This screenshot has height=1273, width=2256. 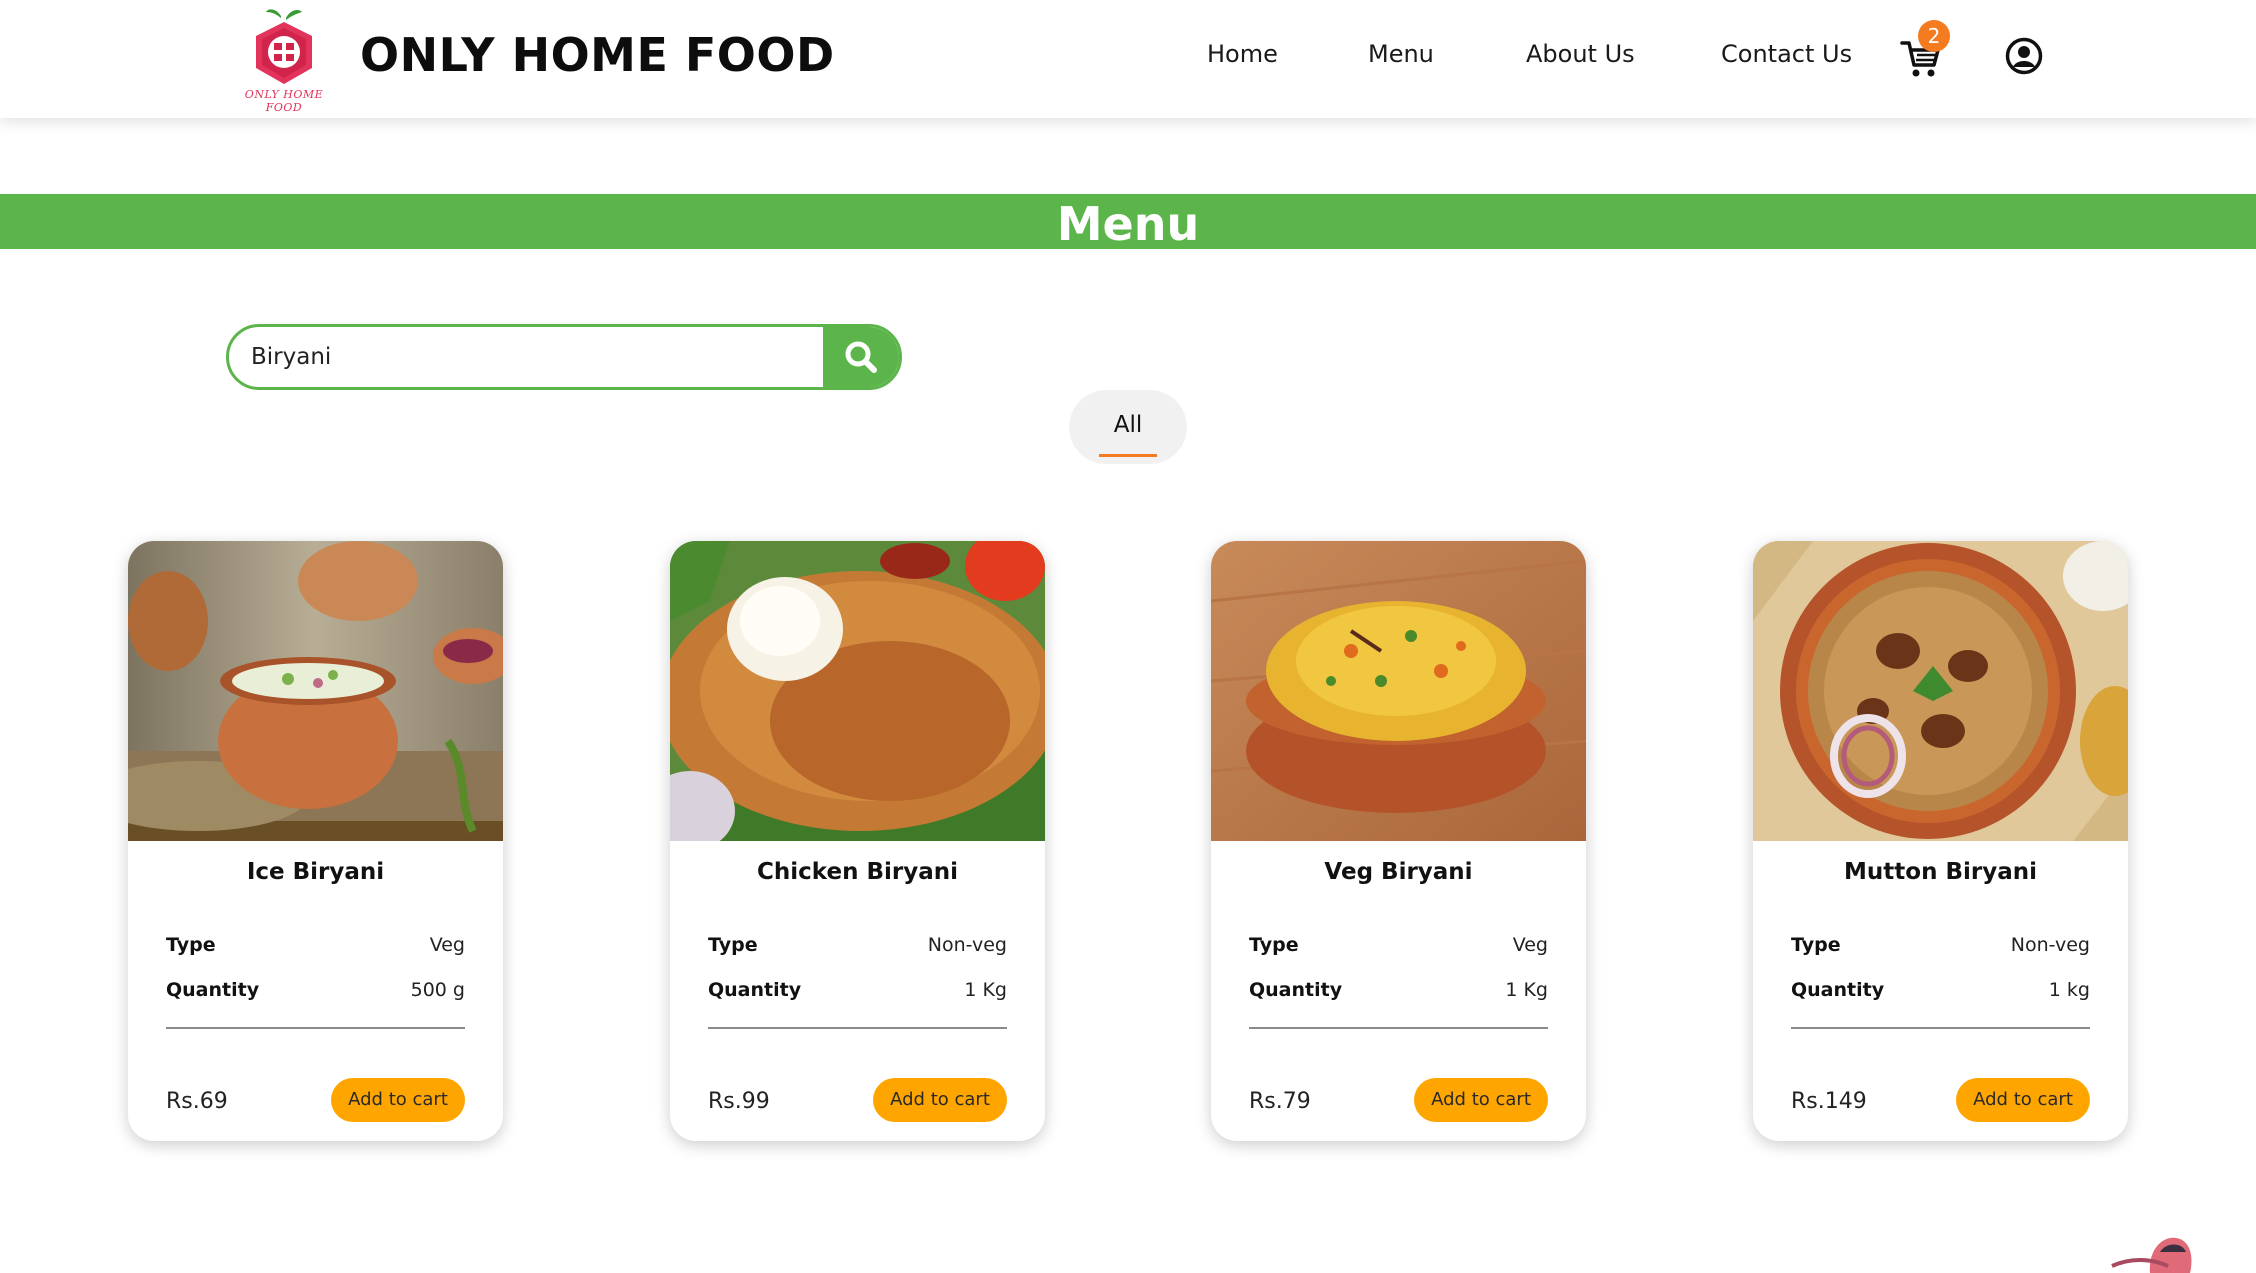 I want to click on user-circle-icon, so click(x=2024, y=56).